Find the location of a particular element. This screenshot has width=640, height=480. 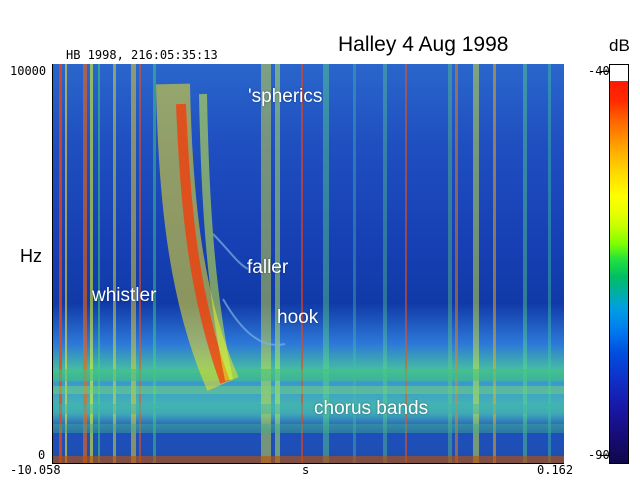

chorus-band-layer is located at coordinates (308, 401).